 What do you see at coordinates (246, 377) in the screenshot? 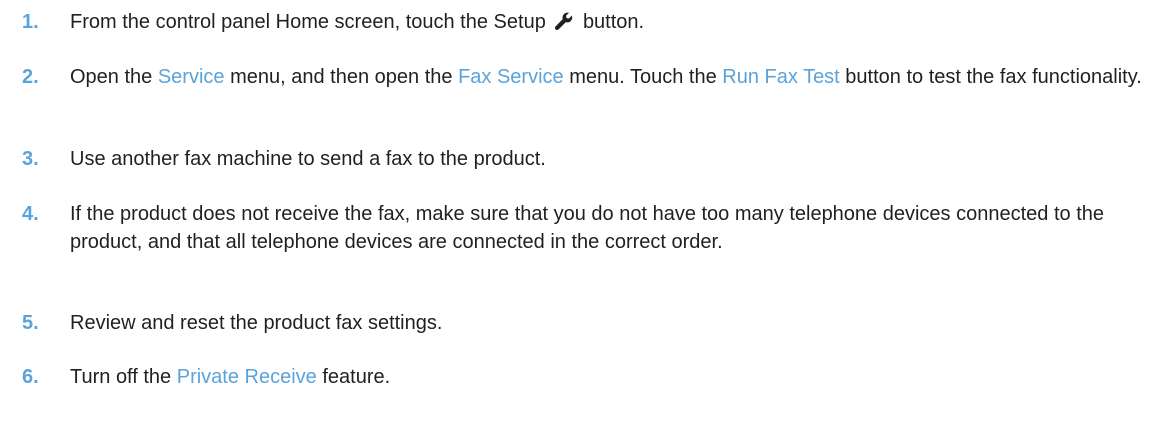
I see `private-receive-feature-label: Private Receive` at bounding box center [246, 377].